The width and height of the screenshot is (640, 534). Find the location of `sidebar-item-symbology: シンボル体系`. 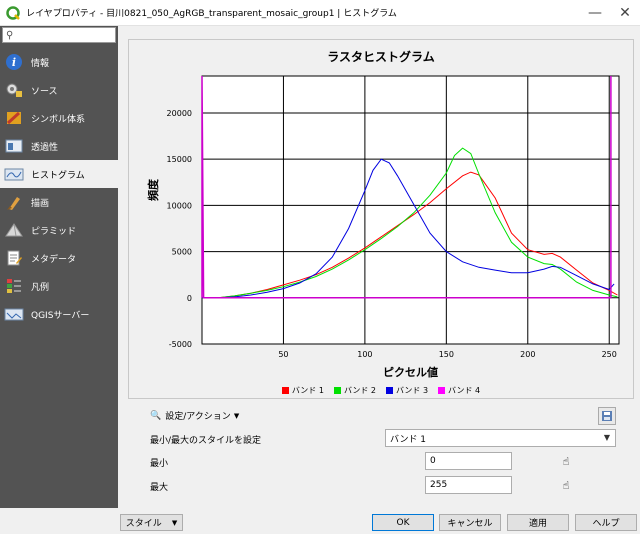

sidebar-item-symbology: シンボル体系 is located at coordinates (59, 118).